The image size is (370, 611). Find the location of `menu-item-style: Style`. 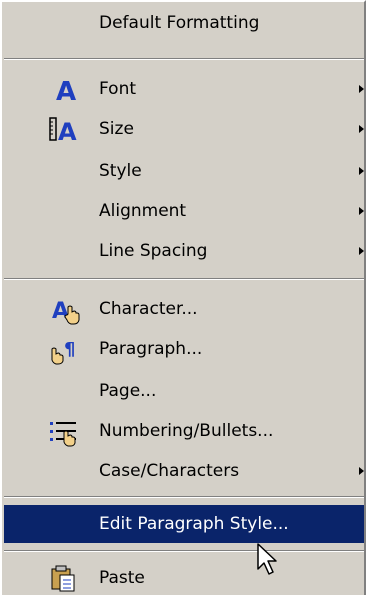

menu-item-style: Style is located at coordinates (184, 171).